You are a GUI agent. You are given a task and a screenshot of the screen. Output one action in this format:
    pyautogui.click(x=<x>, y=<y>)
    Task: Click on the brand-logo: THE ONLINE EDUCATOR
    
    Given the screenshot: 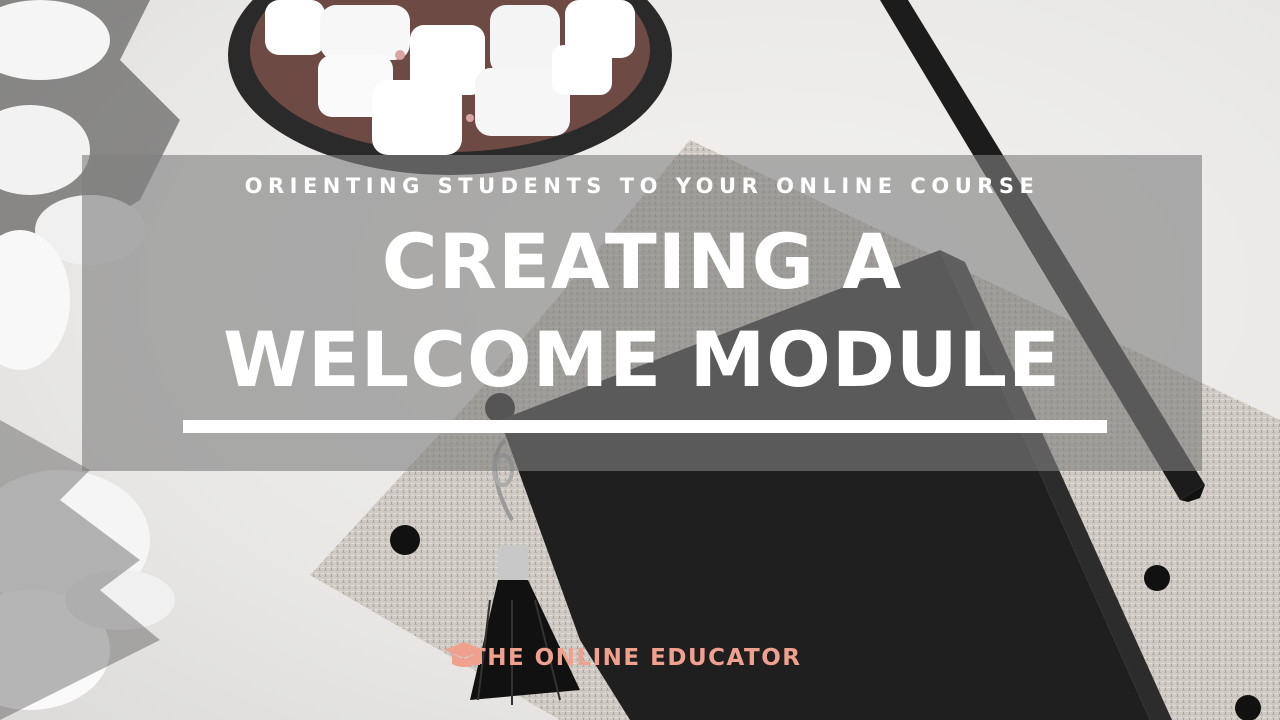 What is the action you would take?
    pyautogui.click(x=620, y=658)
    